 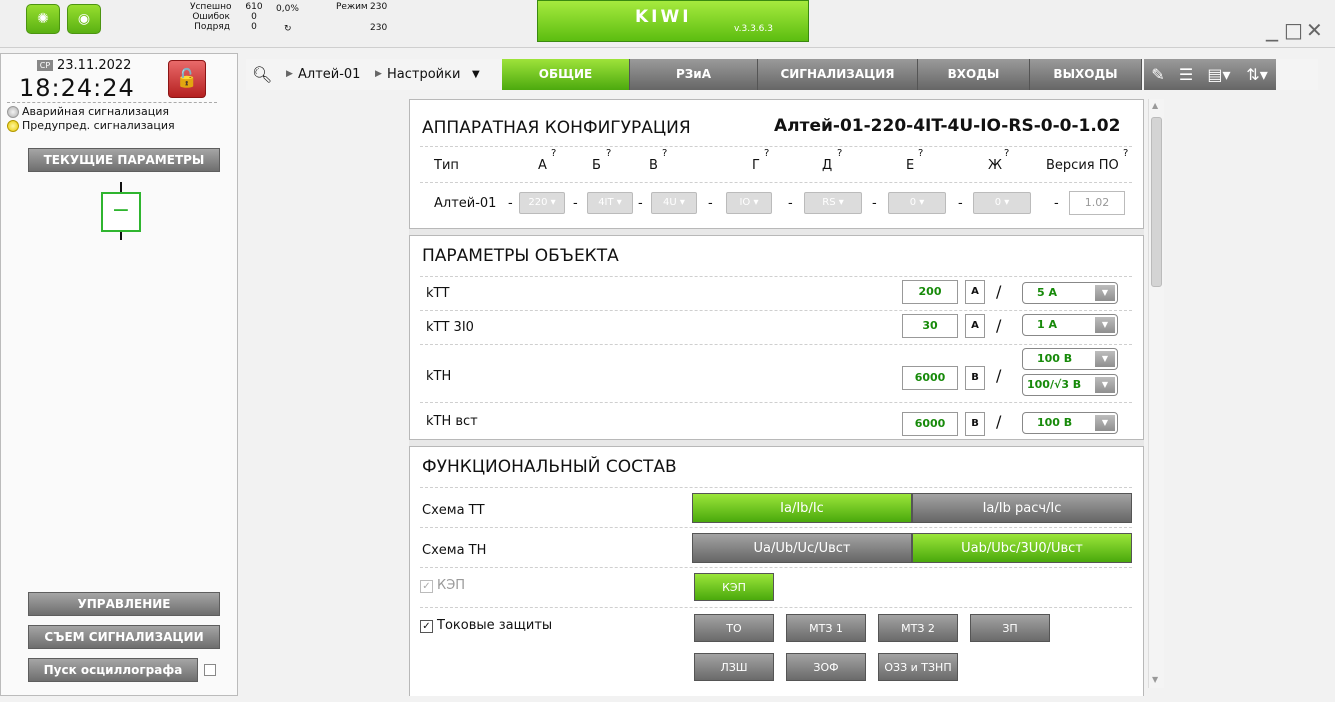 What do you see at coordinates (1097, 203) in the screenshot?
I see `sw-version-field: 1.02` at bounding box center [1097, 203].